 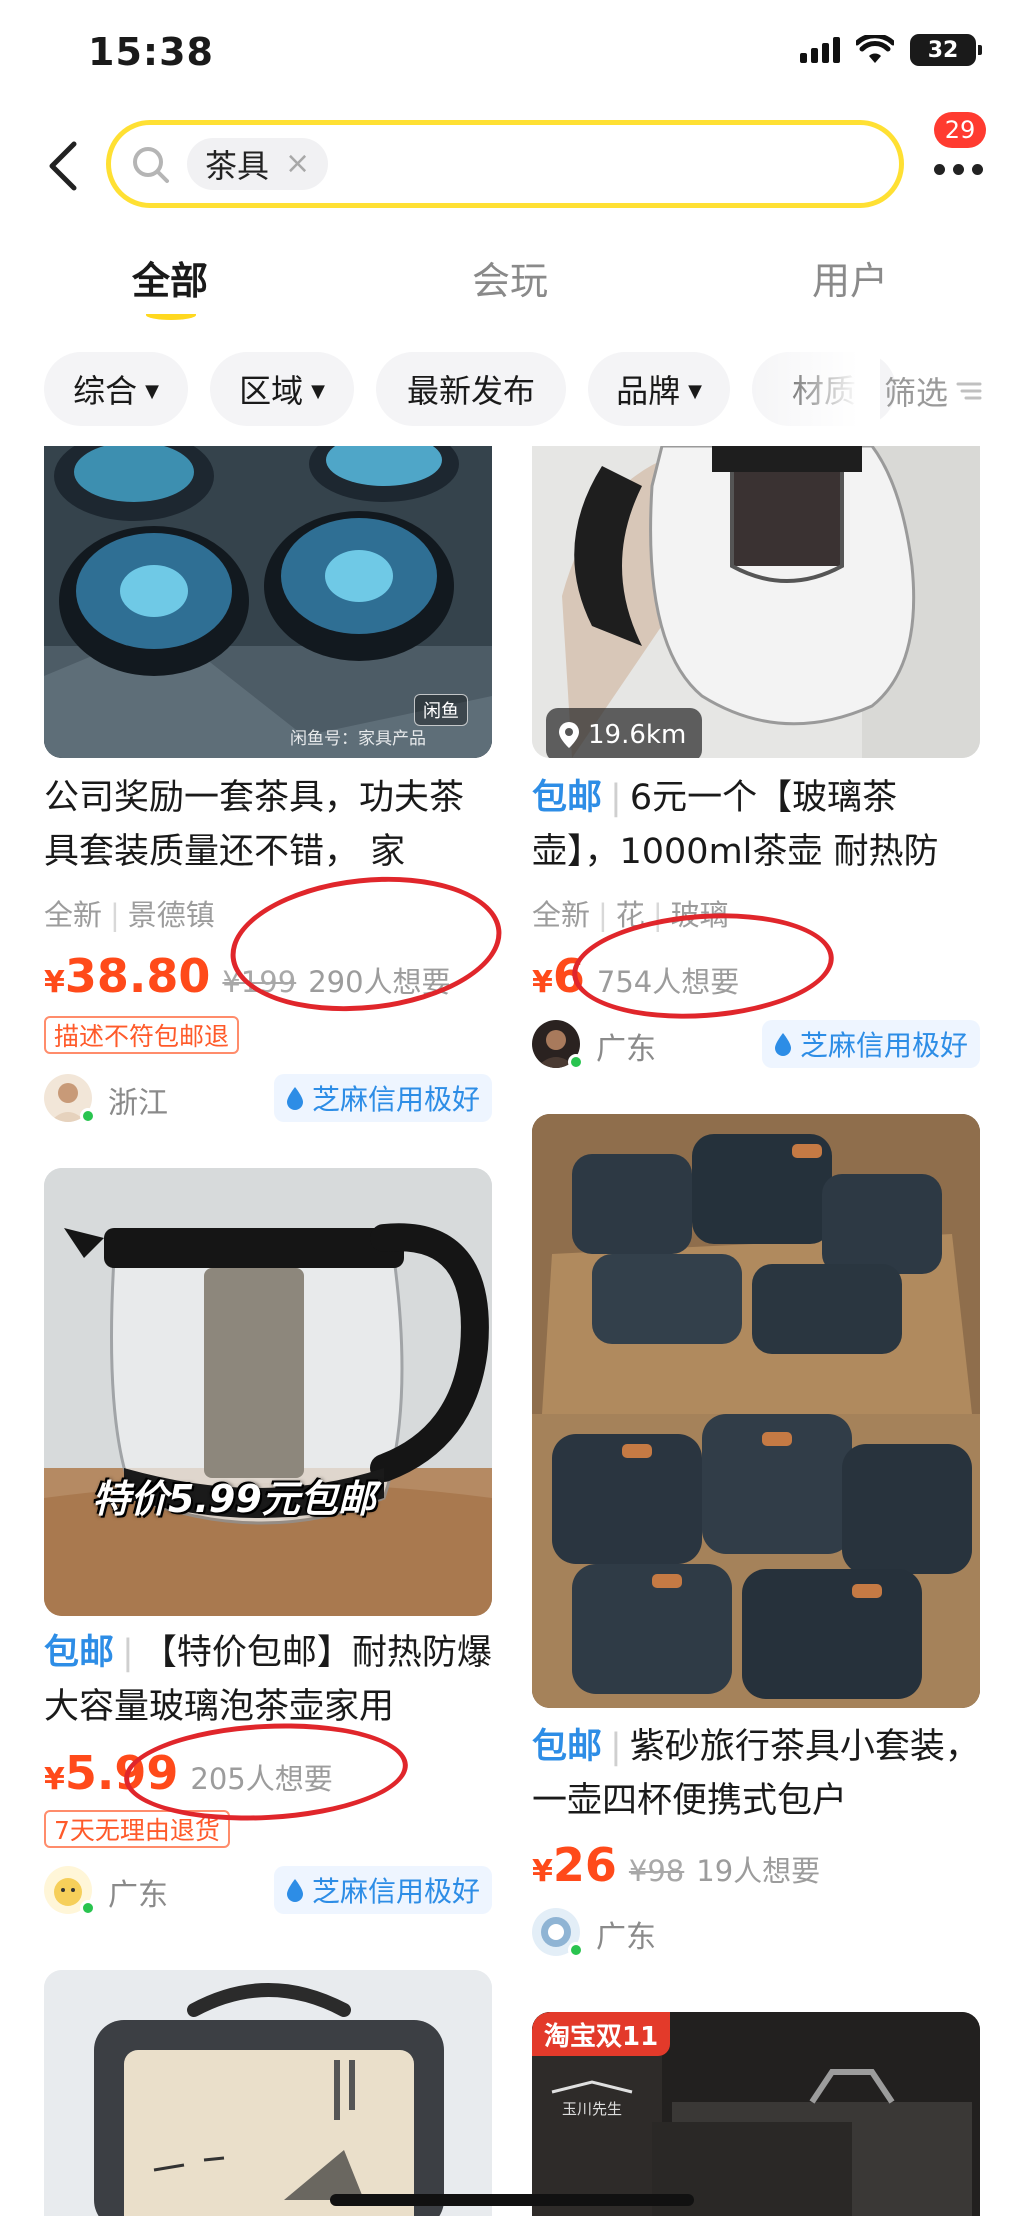 What do you see at coordinates (505, 164) in the screenshot?
I see `search-bar: 茶具 ×` at bounding box center [505, 164].